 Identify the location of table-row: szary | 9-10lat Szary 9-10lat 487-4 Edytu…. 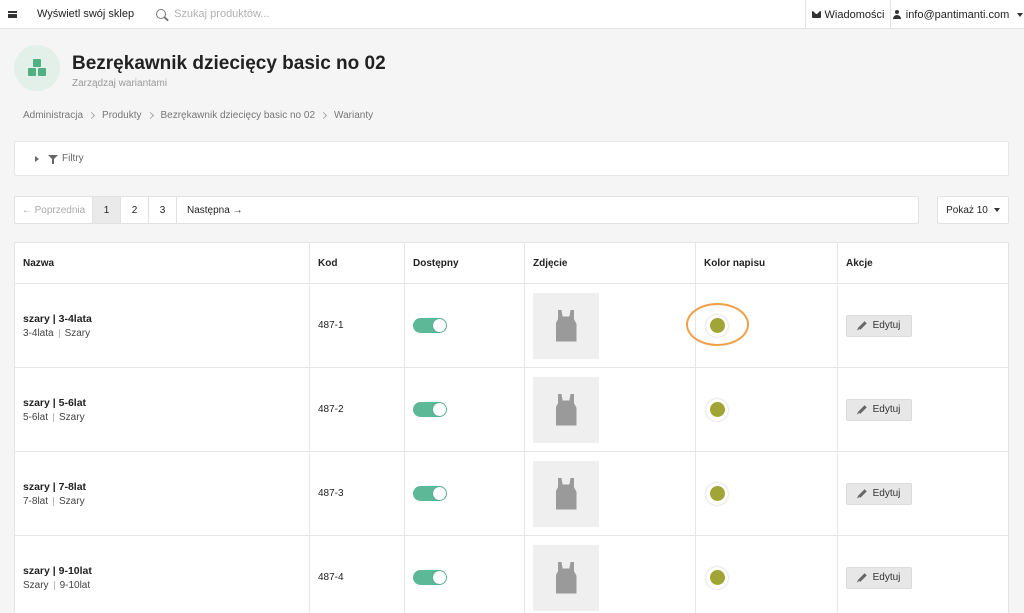
(511, 574).